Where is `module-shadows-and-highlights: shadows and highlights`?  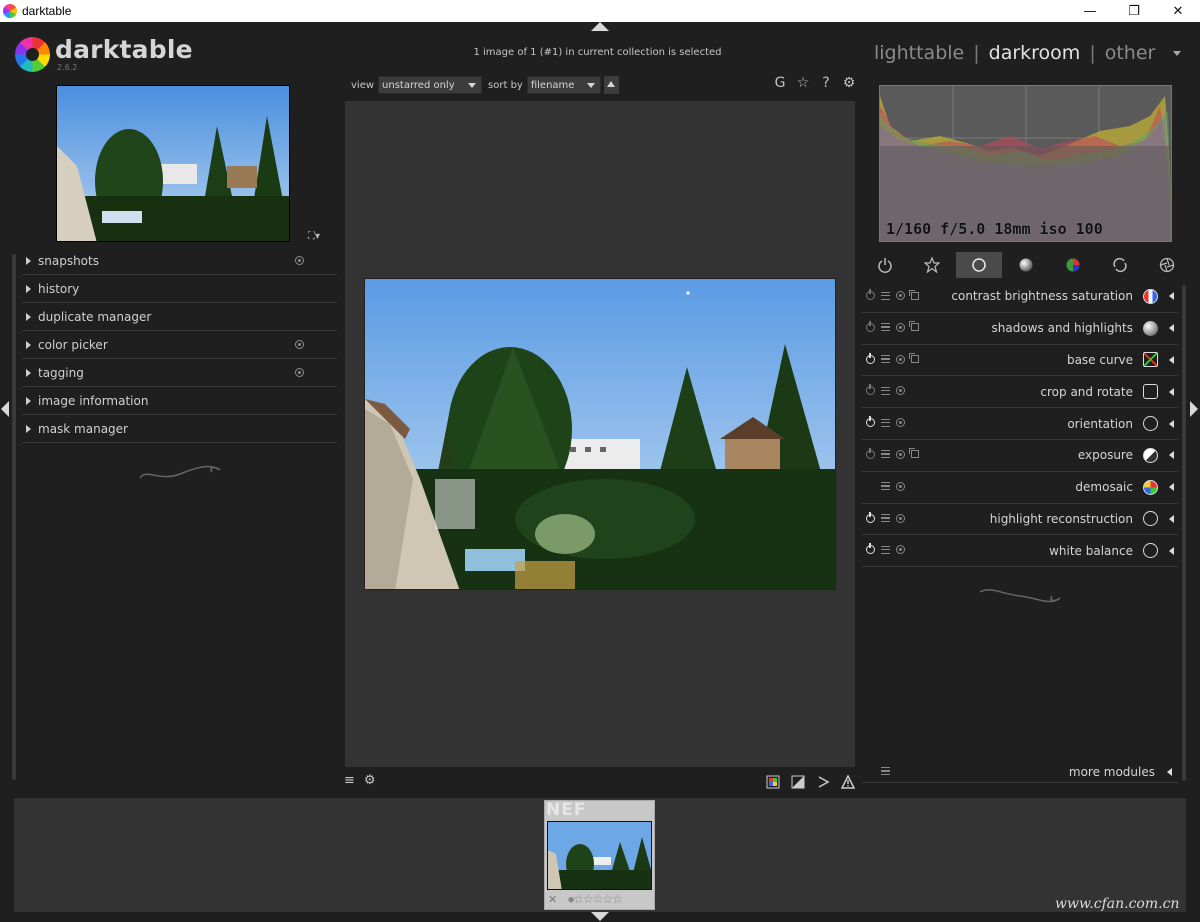 module-shadows-and-highlights: shadows and highlights is located at coordinates (1020, 329).